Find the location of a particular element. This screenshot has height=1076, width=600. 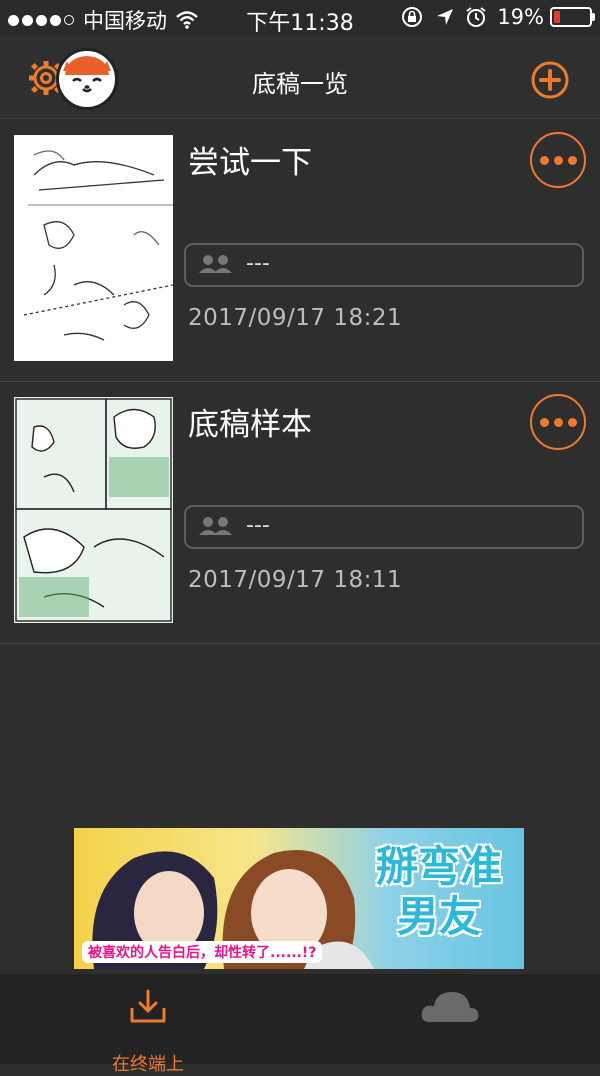

tab-bar: 在终端上 is located at coordinates (300, 1024).